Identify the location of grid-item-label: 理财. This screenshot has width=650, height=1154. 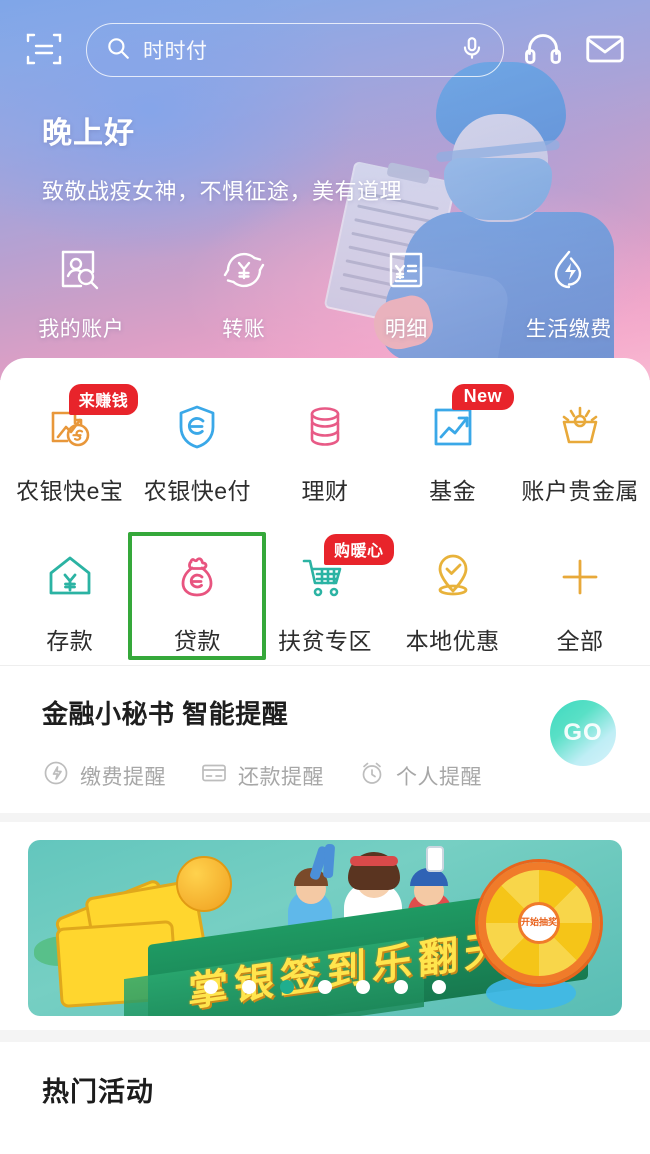
(325, 491).